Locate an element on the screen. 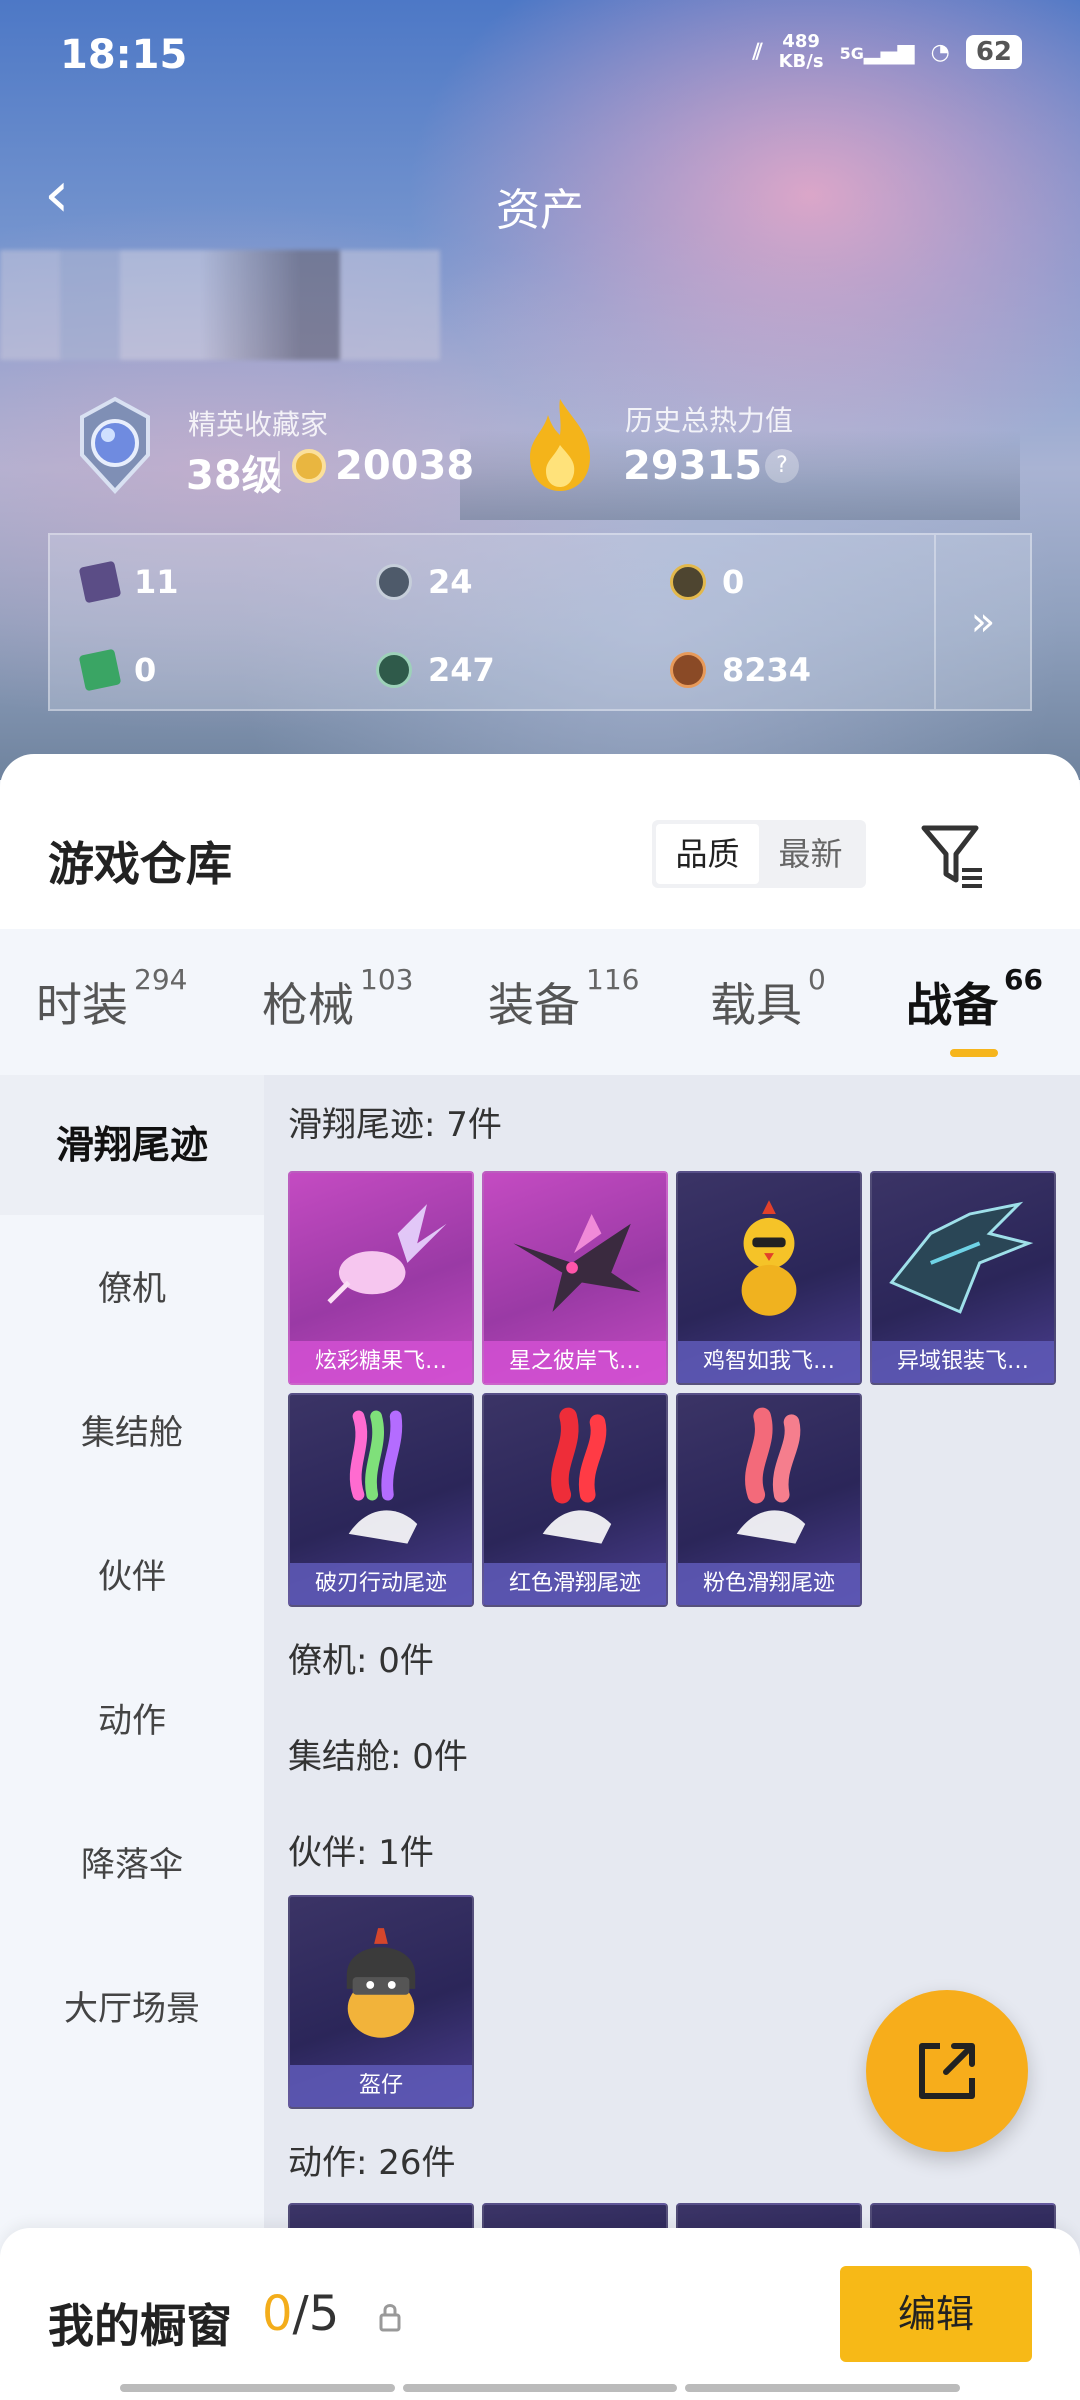 This screenshot has height=2400, width=1080. item-card: 盔仔 is located at coordinates (381, 2002).